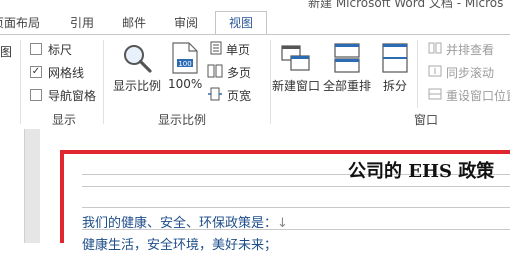  I want to click on arrange-all-label: 全部重排, so click(347, 86).